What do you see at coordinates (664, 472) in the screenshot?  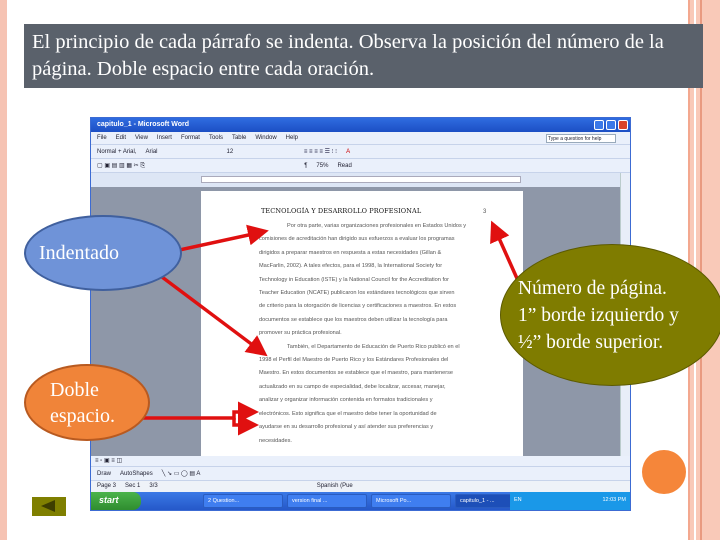 I see `orange-circle-decoration` at bounding box center [664, 472].